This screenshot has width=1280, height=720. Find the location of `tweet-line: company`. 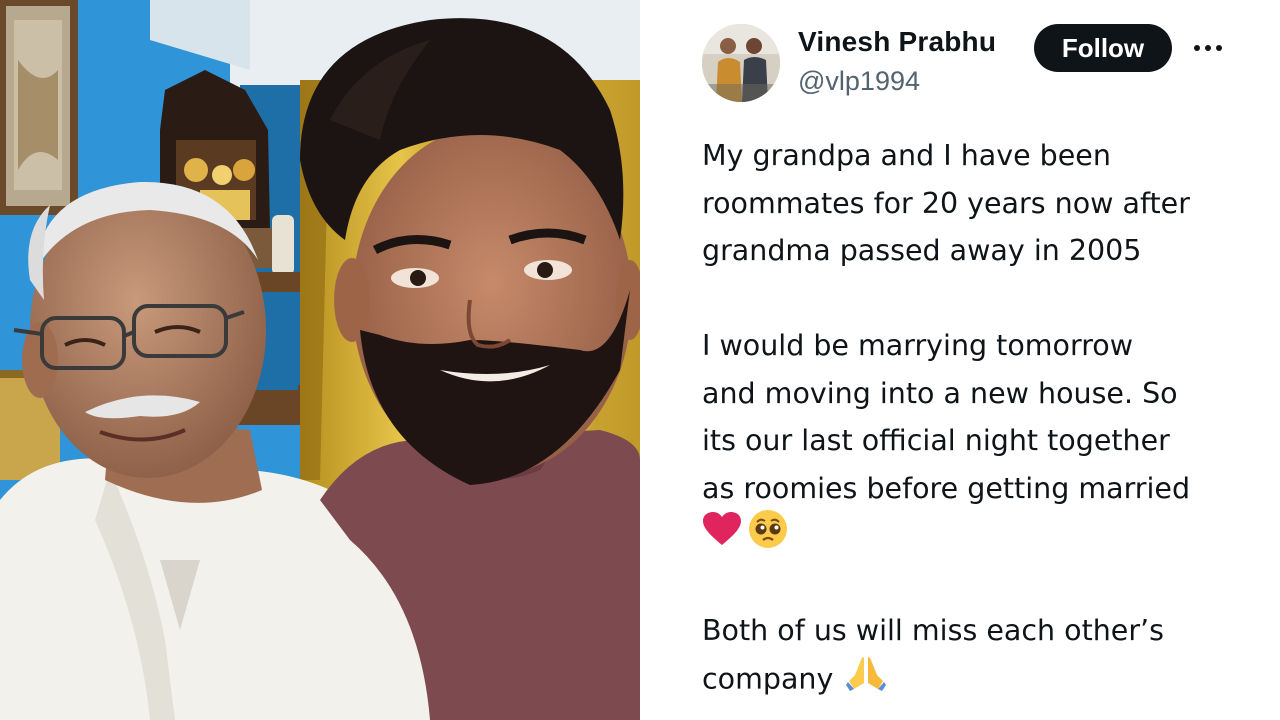

tweet-line: company is located at coordinates (982, 680).